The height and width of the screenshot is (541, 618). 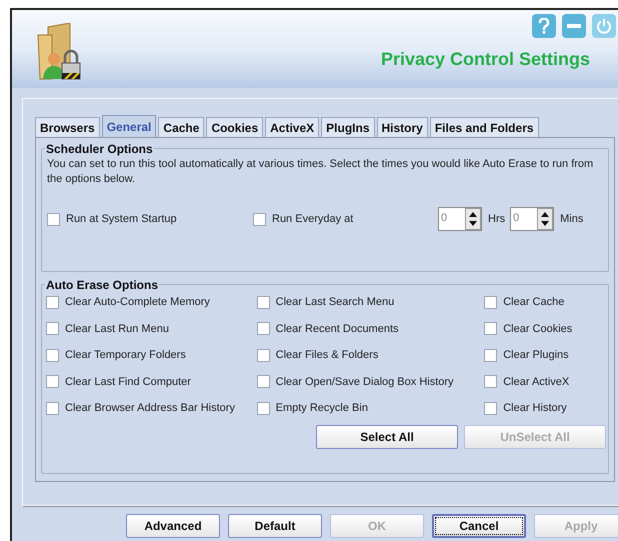 What do you see at coordinates (533, 302) in the screenshot?
I see `checkbox-label: Clear Cache` at bounding box center [533, 302].